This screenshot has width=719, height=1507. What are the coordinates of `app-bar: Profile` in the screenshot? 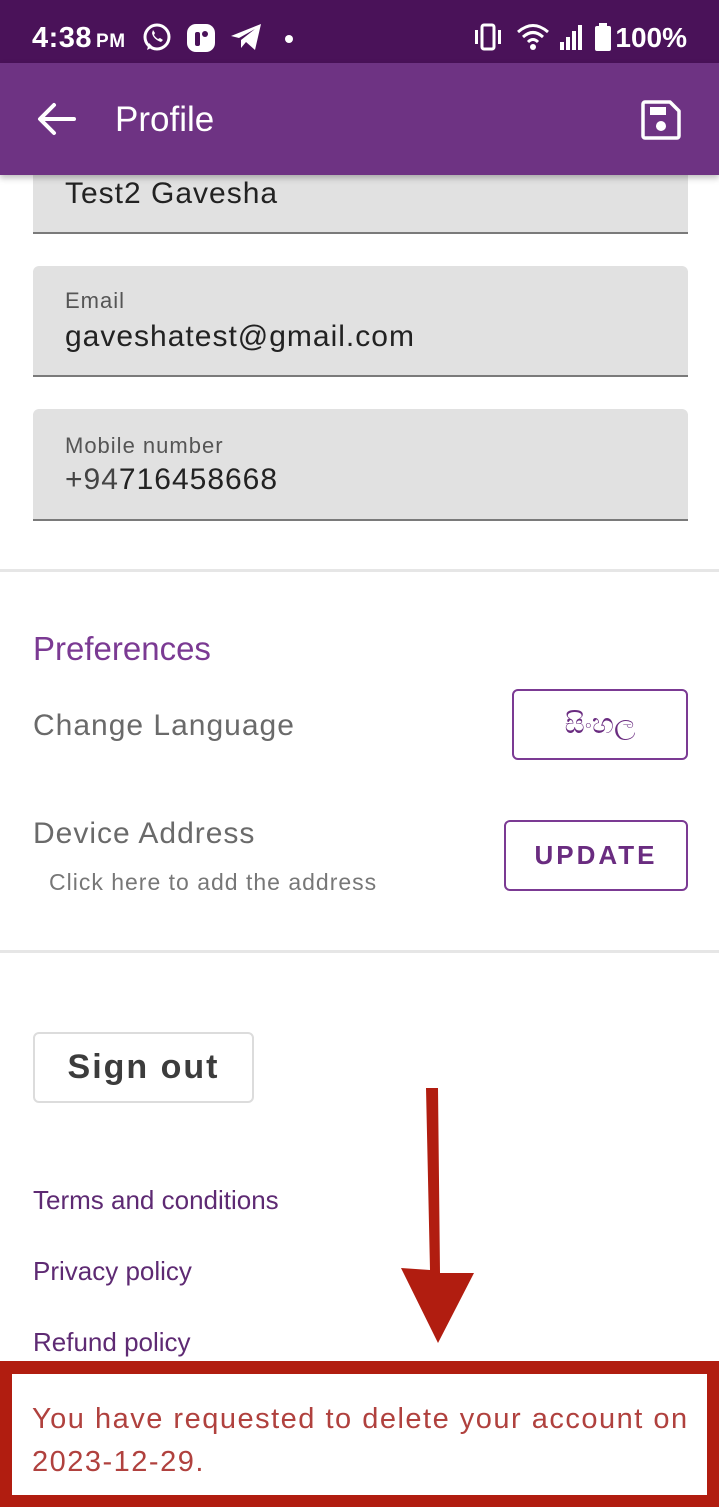 It's located at (359, 119).